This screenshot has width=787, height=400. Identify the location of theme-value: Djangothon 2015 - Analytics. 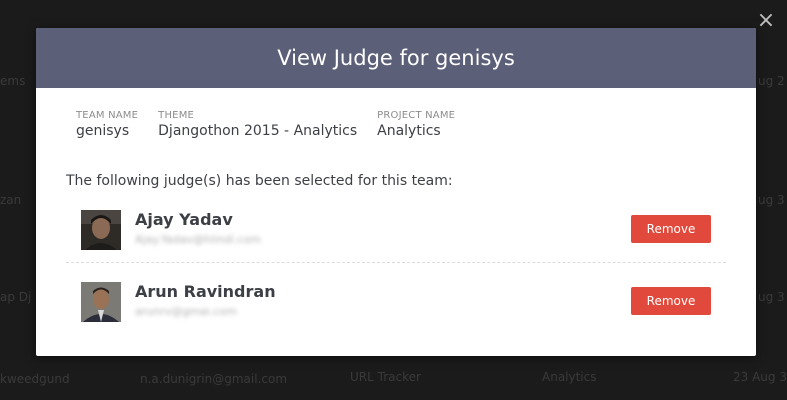
(258, 131).